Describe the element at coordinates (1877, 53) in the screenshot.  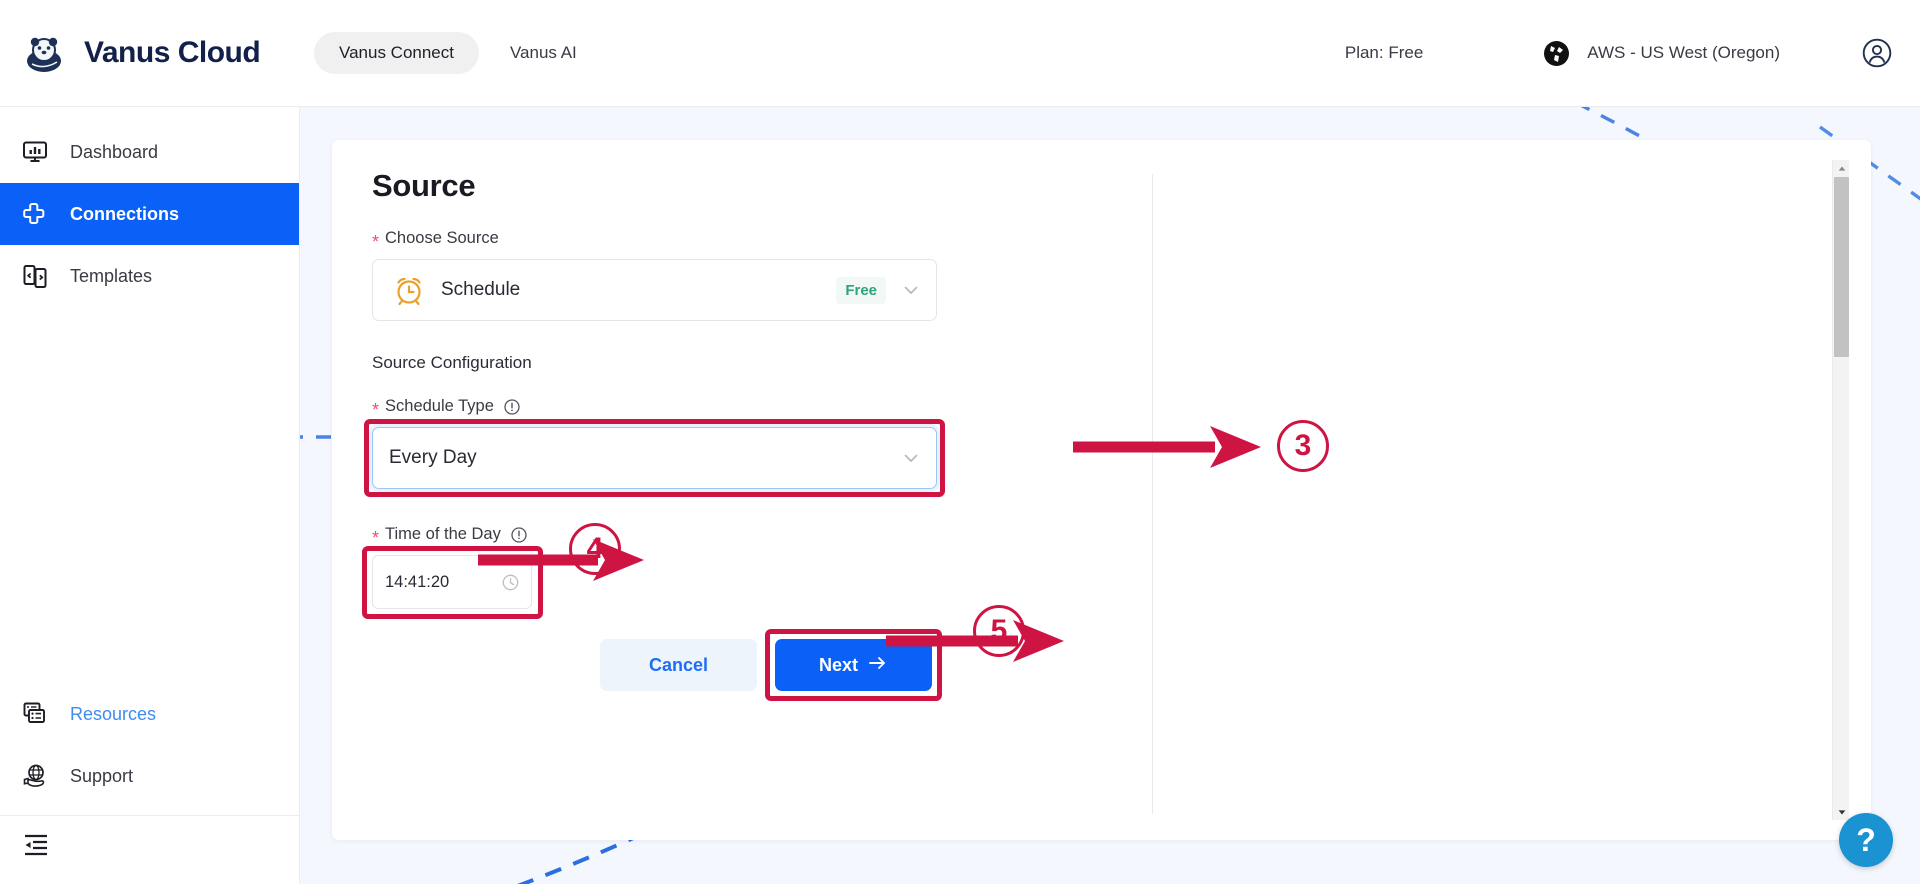
I see `user-circle-icon` at that location.